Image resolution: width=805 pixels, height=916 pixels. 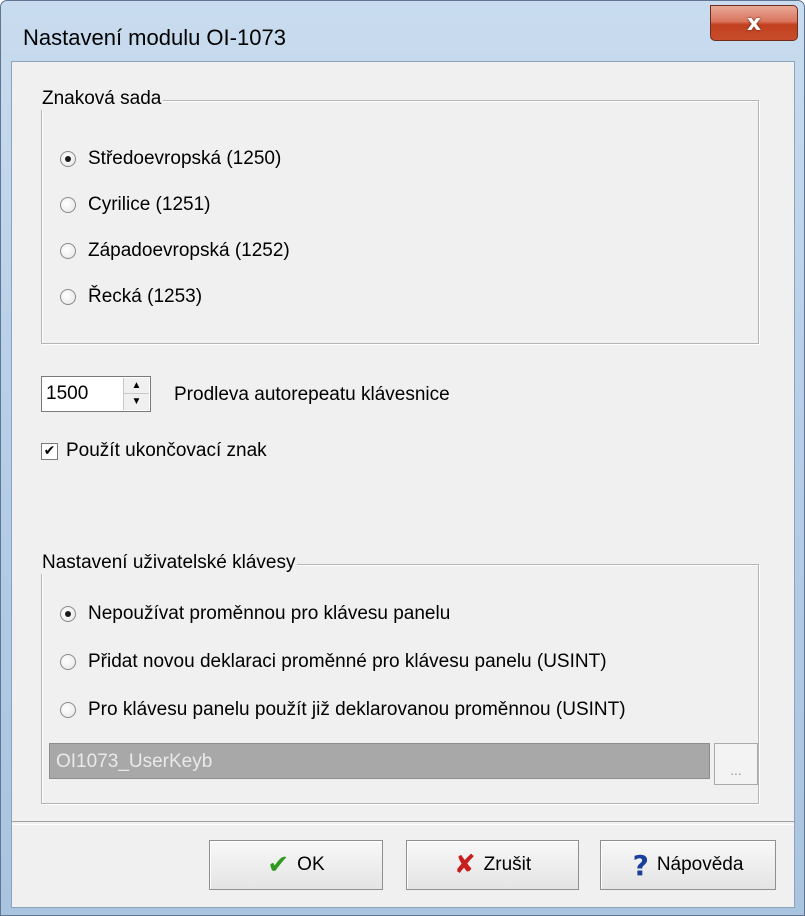 I want to click on terminator-checkbox-row: ✔ Použít ukončovací znak, so click(x=154, y=451).